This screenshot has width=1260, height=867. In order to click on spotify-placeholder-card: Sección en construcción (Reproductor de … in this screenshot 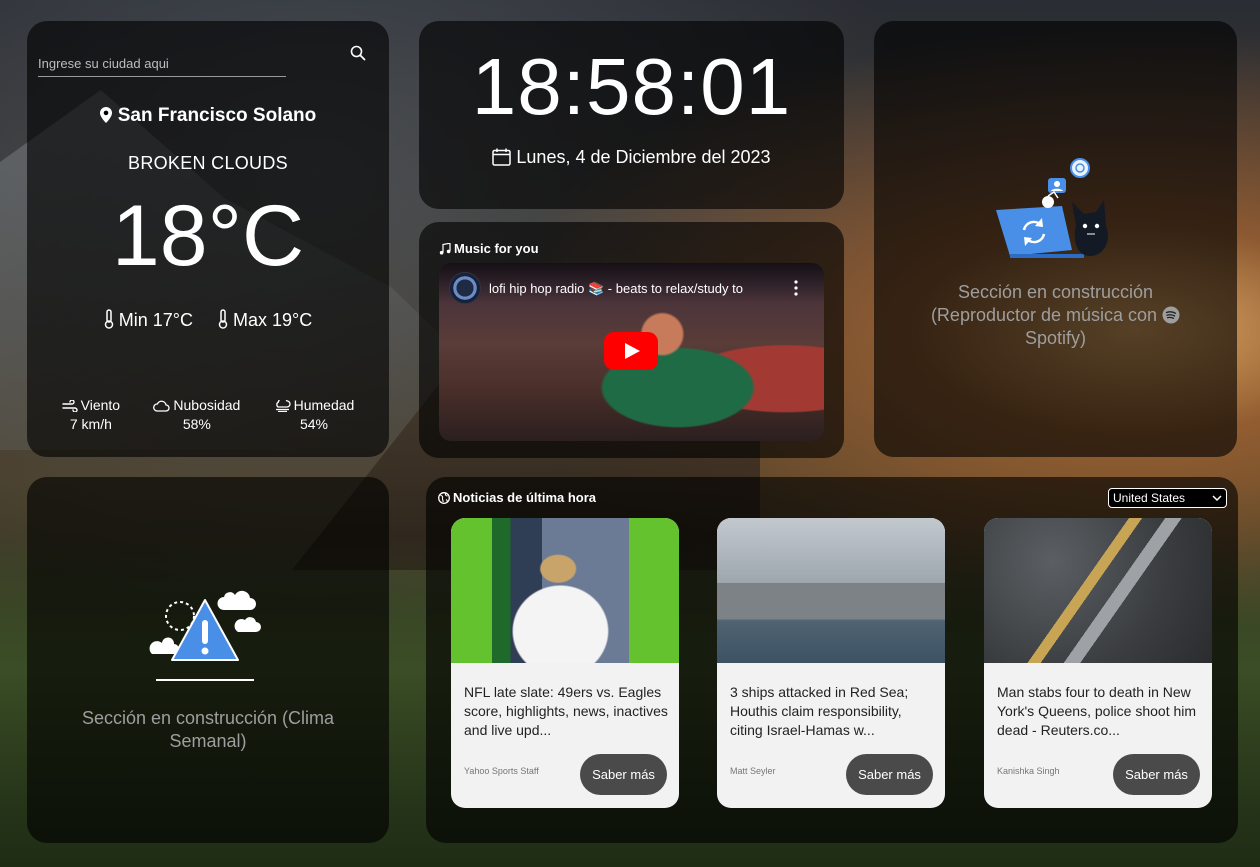, I will do `click(1055, 239)`.